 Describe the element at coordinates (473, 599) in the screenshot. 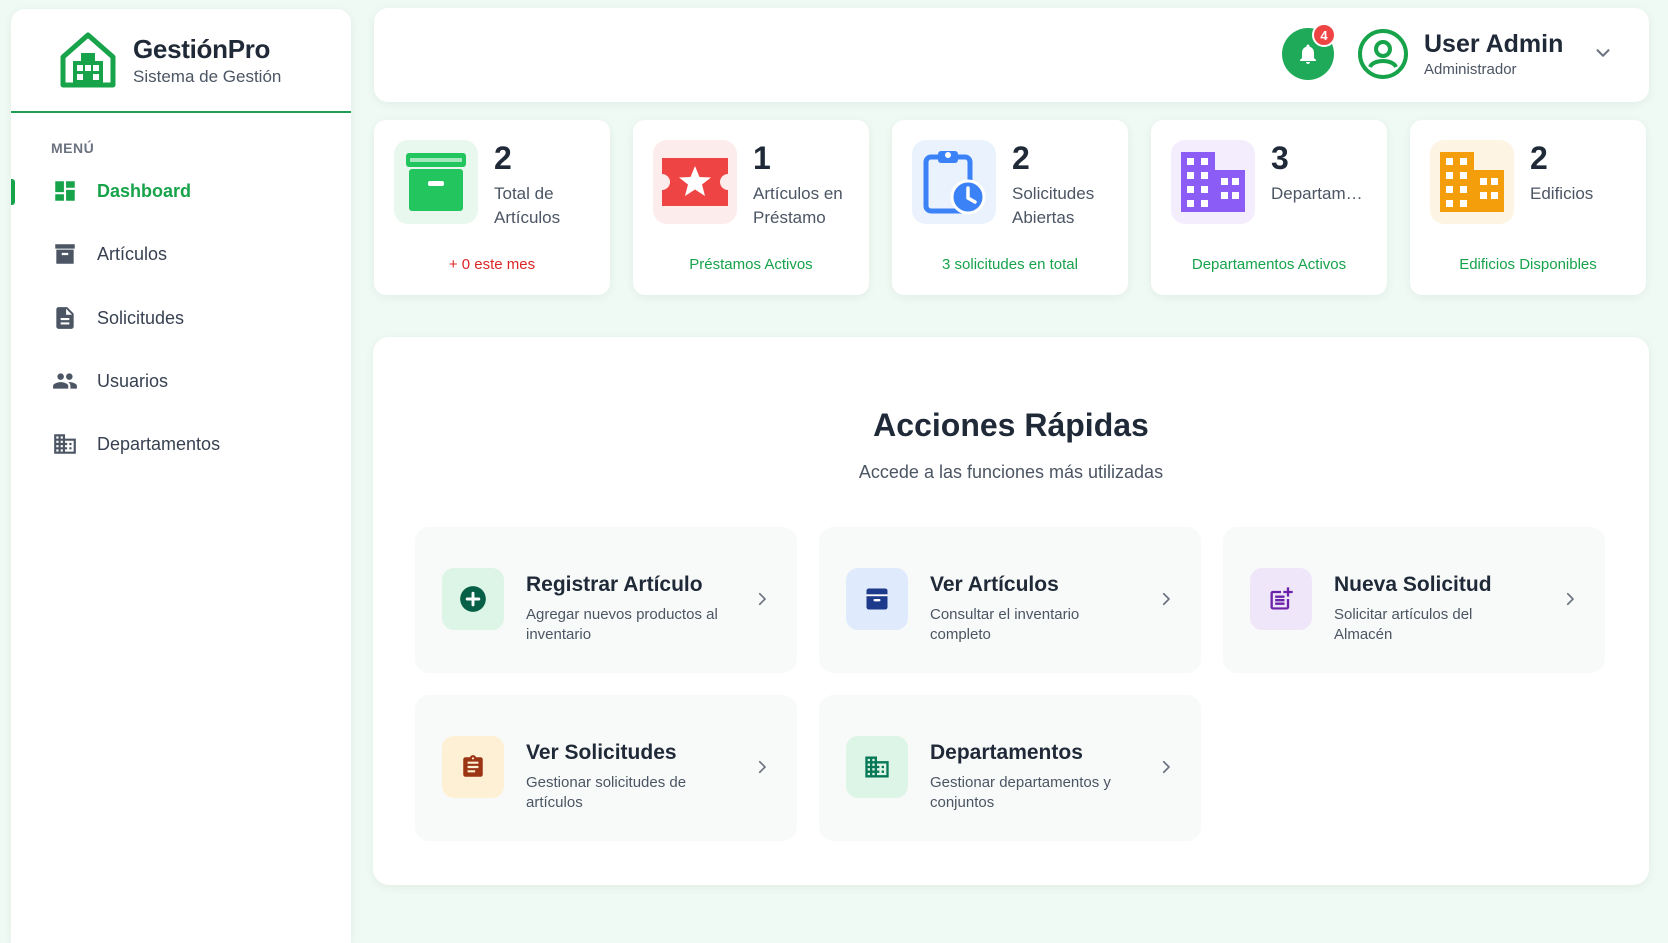

I see `plus-circle-icon` at that location.